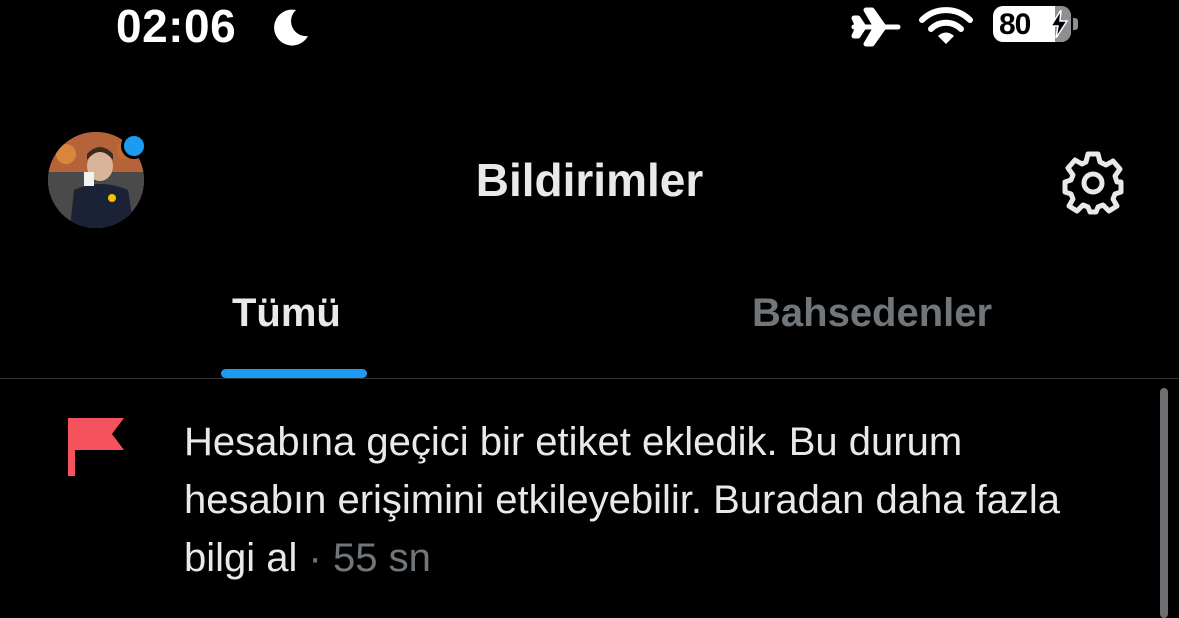  What do you see at coordinates (1075, 24) in the screenshot?
I see `battery-cap` at bounding box center [1075, 24].